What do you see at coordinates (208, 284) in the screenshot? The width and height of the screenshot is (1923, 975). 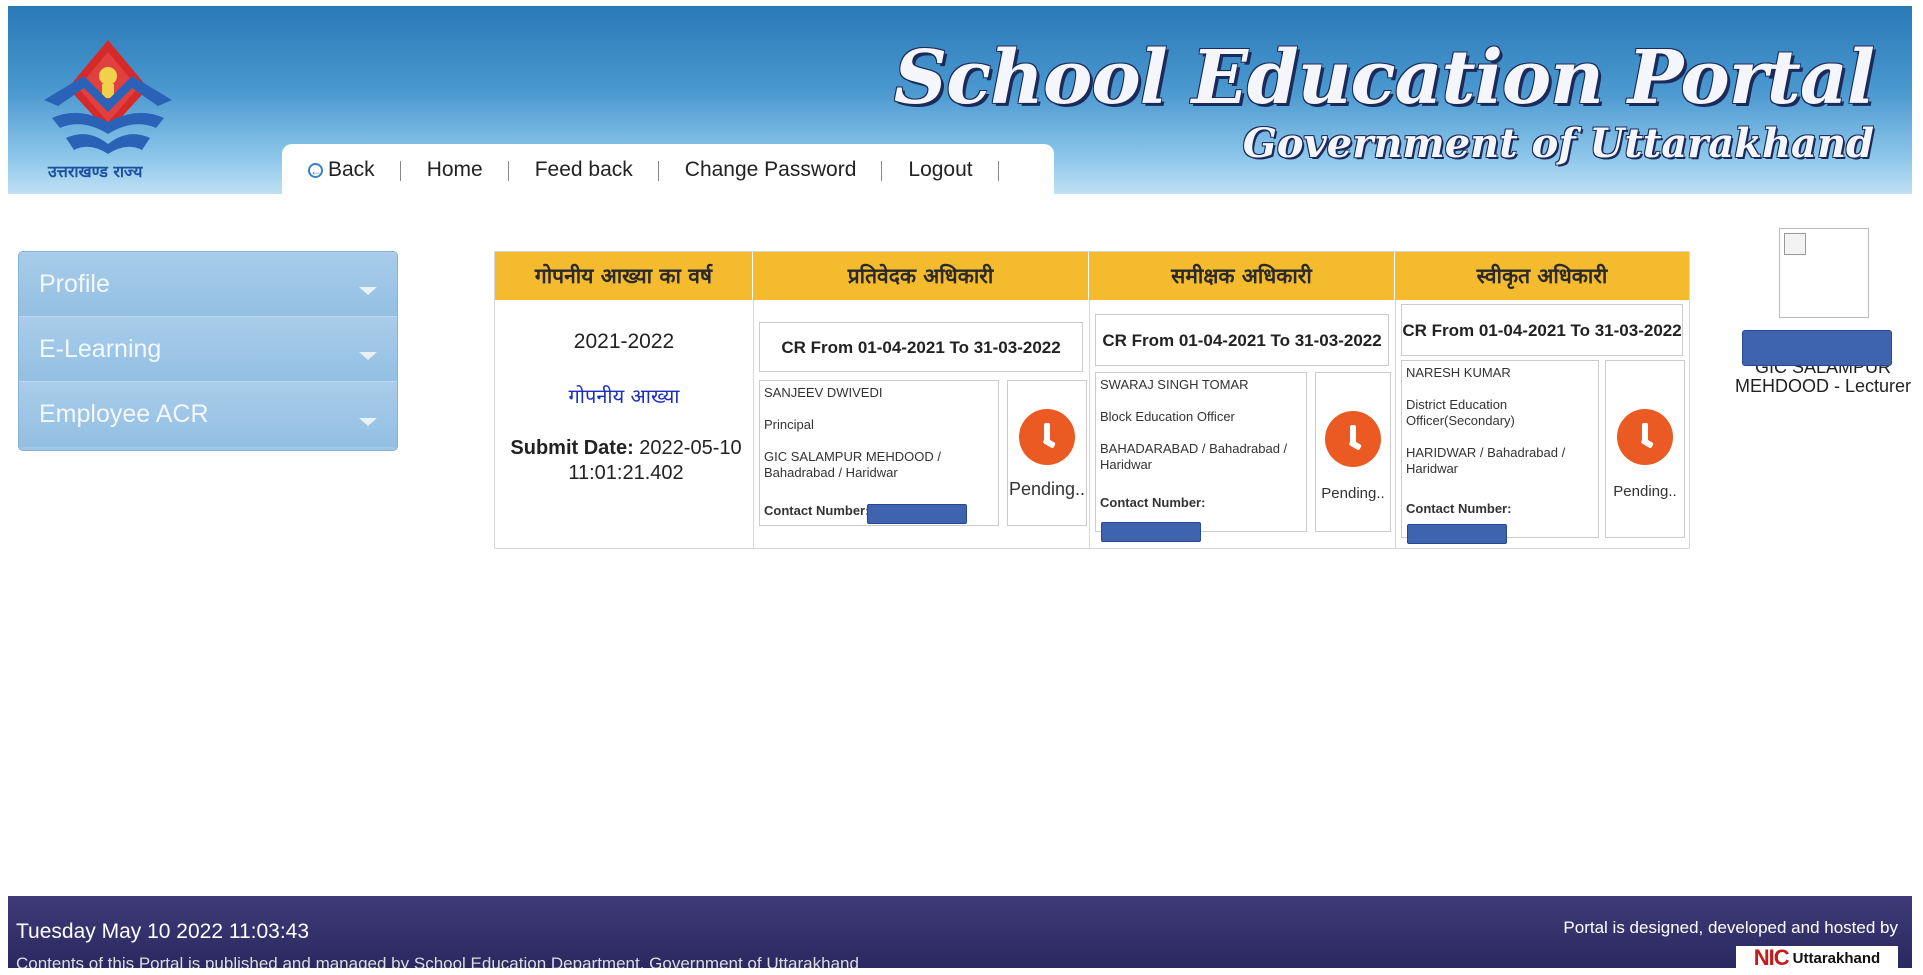 I see `sidebar-item-profile: Profile` at bounding box center [208, 284].